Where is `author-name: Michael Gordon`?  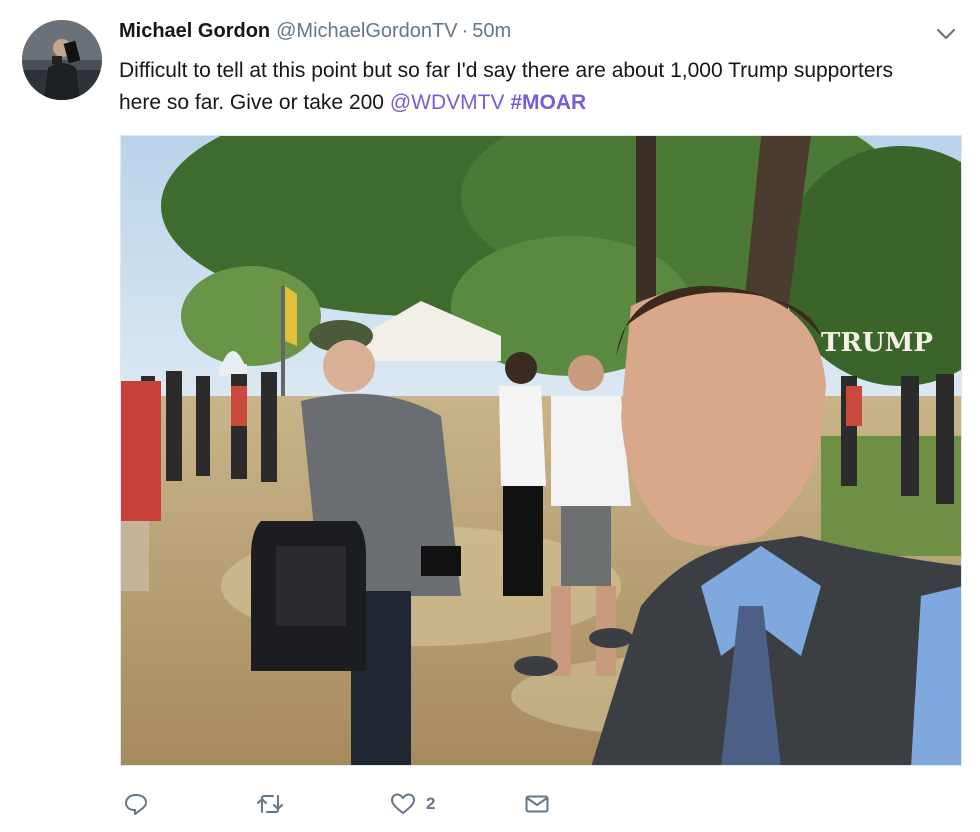 author-name: Michael Gordon is located at coordinates (194, 31).